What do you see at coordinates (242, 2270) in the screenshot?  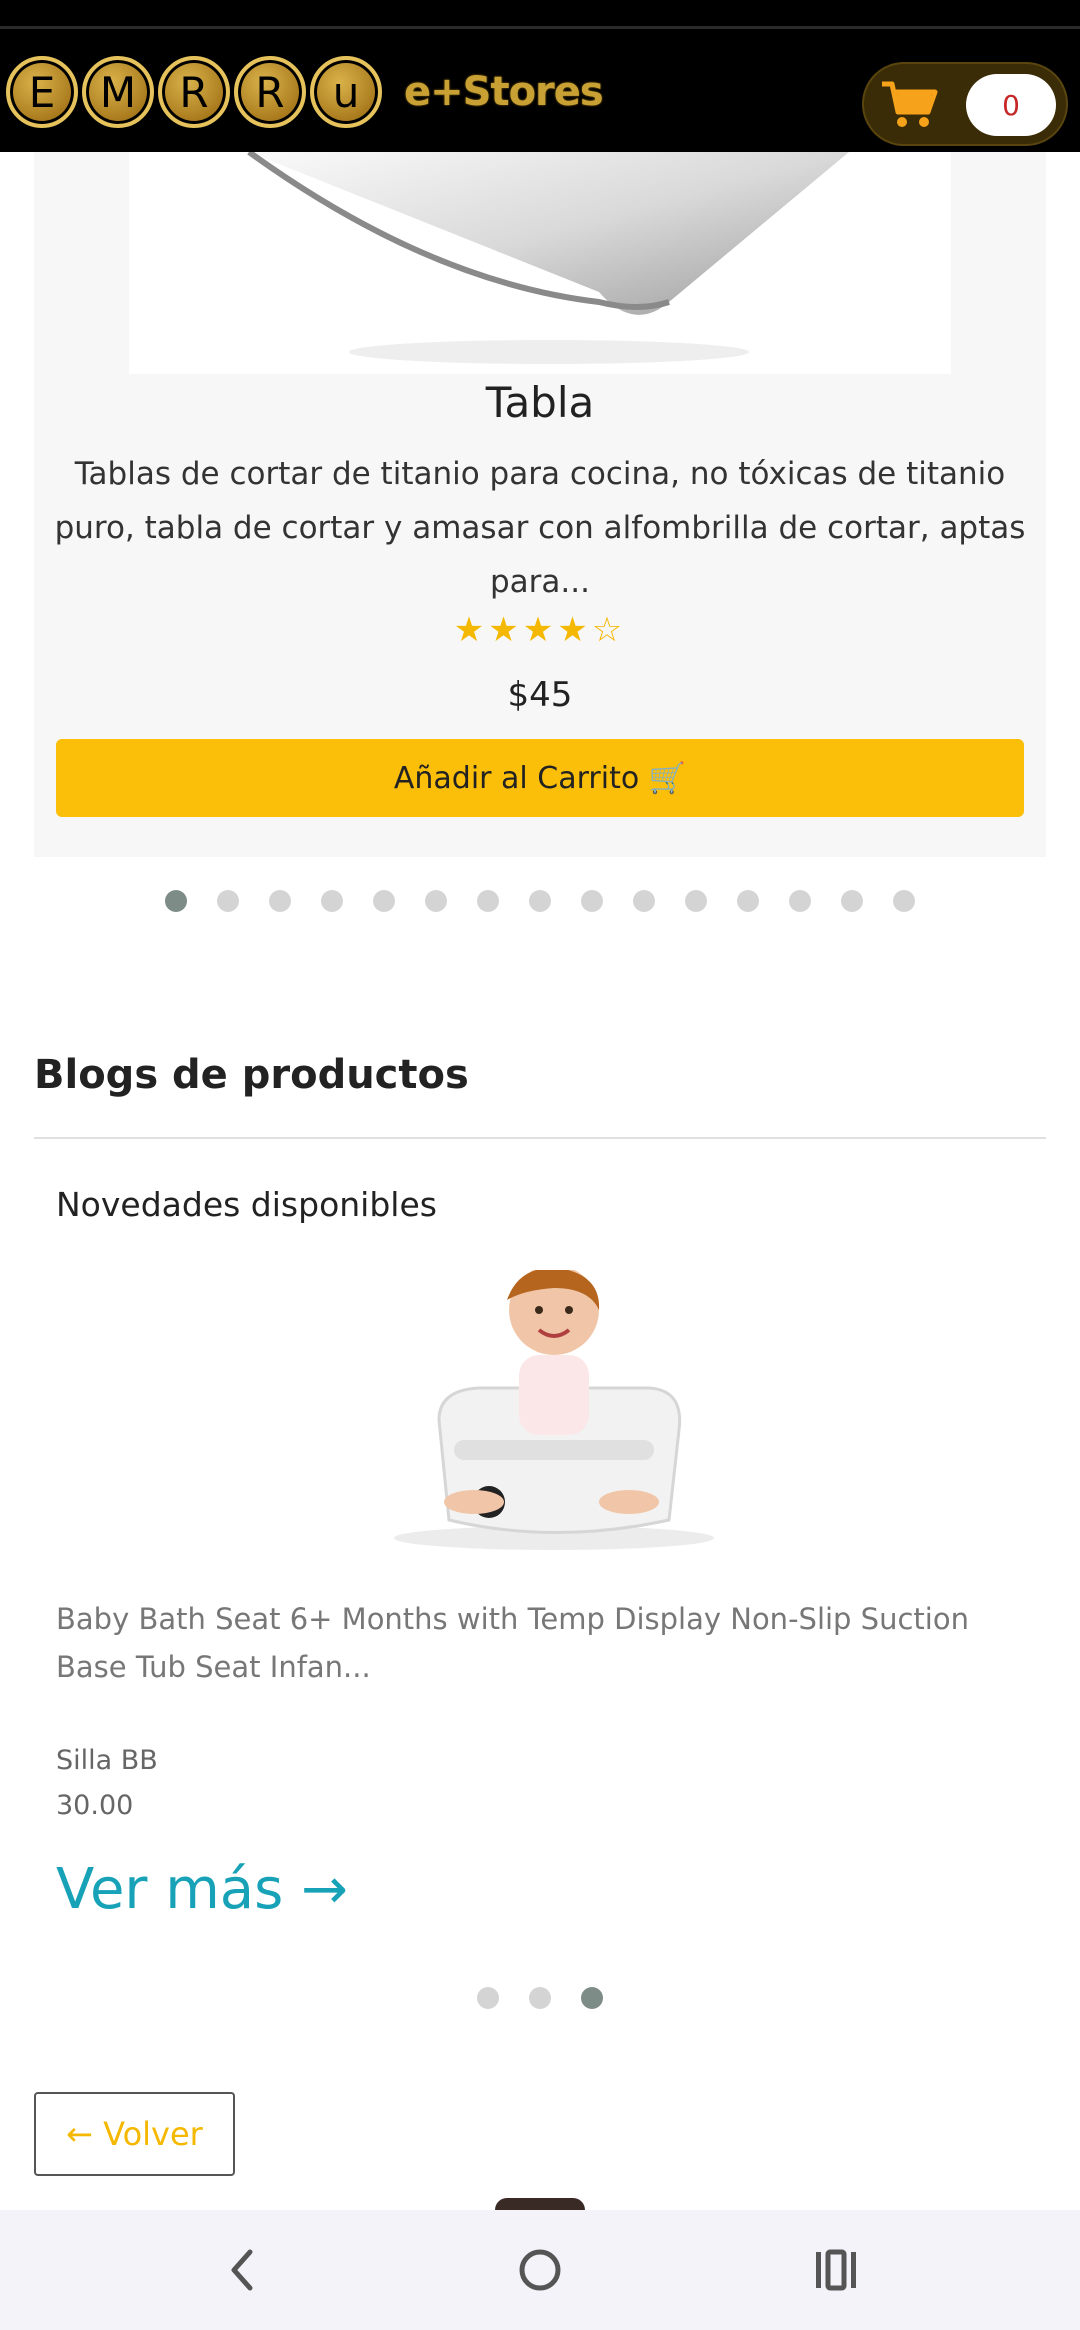 I see `back-chevron-icon` at bounding box center [242, 2270].